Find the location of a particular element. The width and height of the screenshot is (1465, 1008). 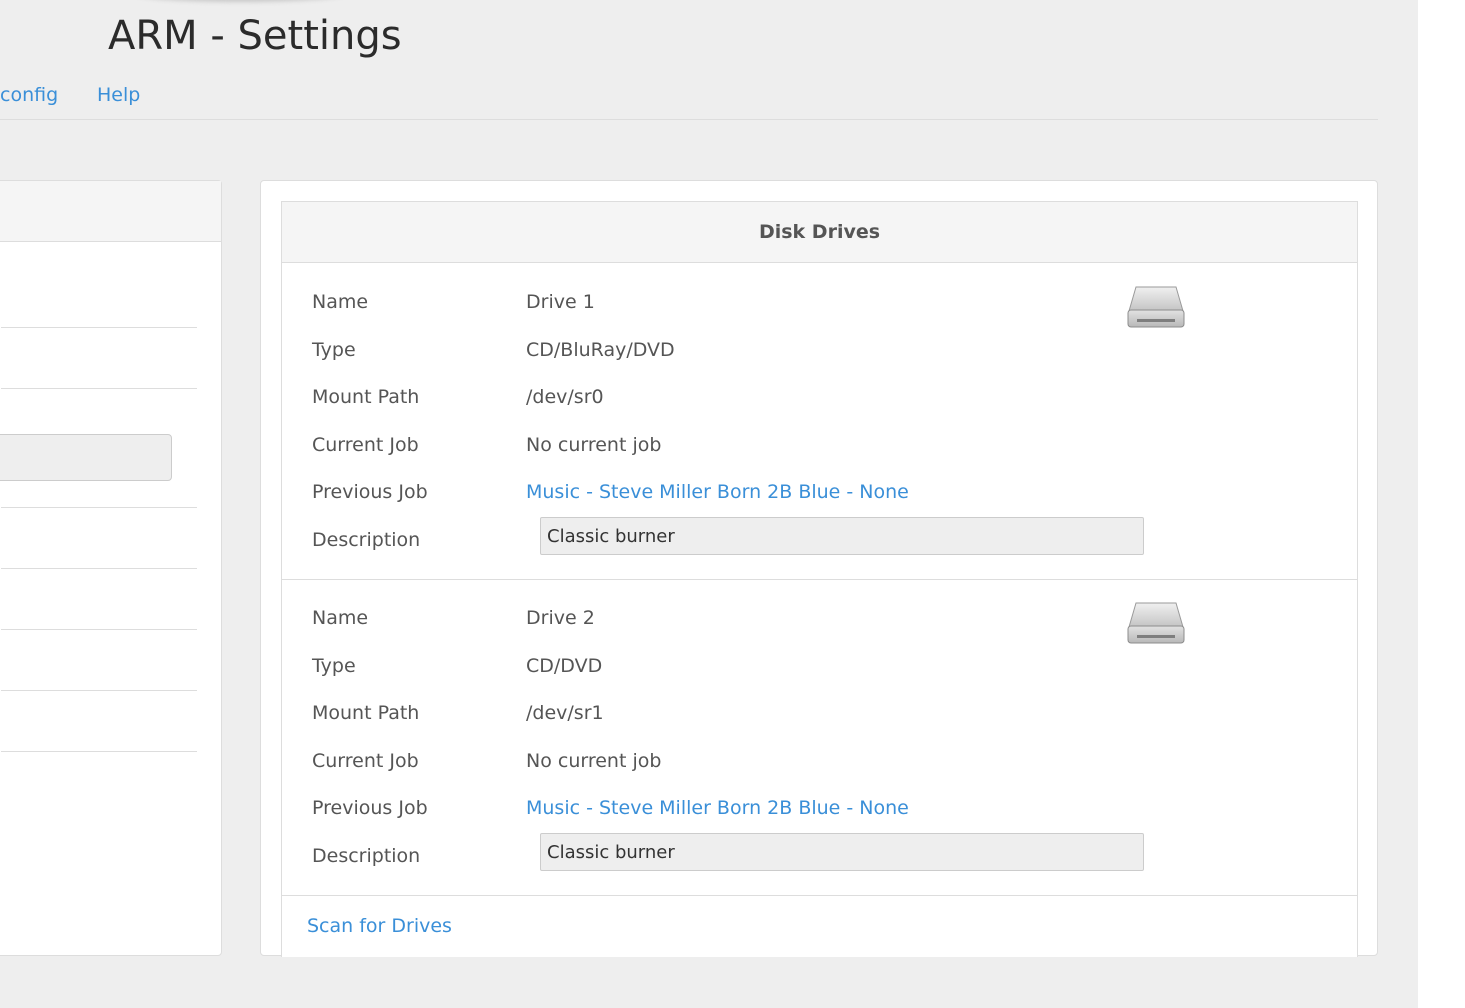

nav-divider is located at coordinates (689, 119).